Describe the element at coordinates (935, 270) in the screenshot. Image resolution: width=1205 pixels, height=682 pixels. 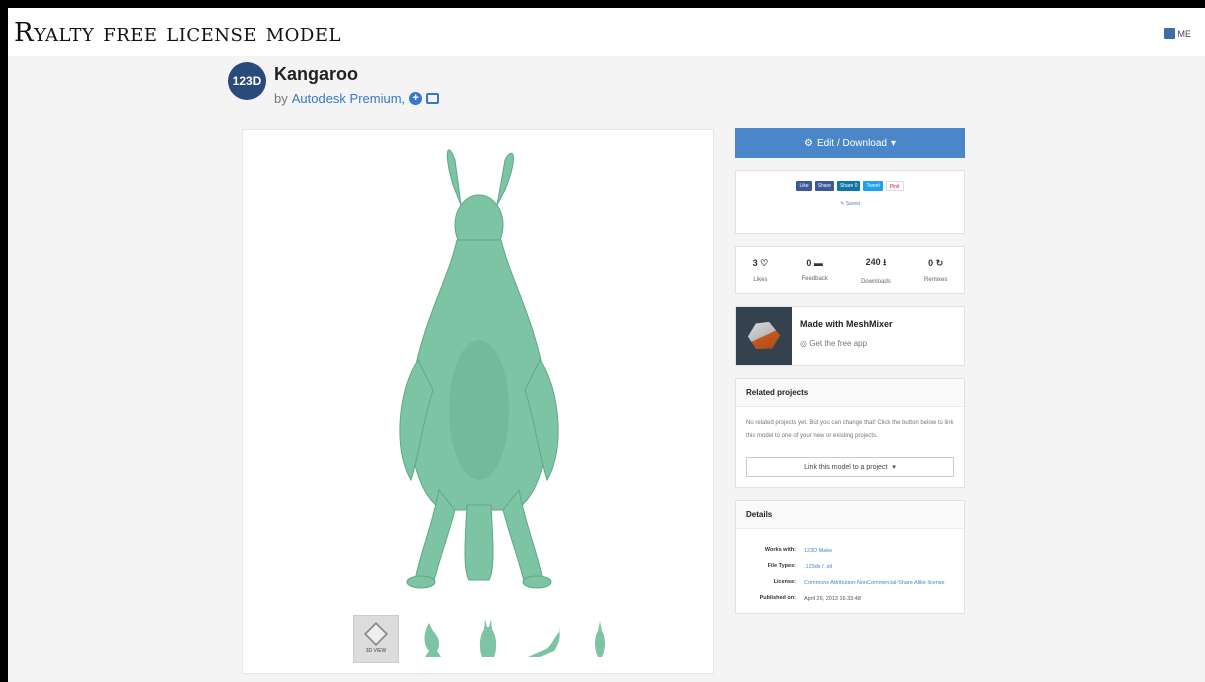
I see `stat-remixes: 0 ↻ Remixes` at that location.